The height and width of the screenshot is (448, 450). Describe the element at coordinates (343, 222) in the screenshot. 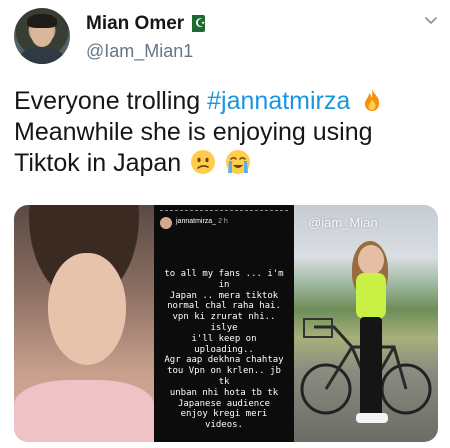

I see `photo-watermark: @iam_Mian` at that location.